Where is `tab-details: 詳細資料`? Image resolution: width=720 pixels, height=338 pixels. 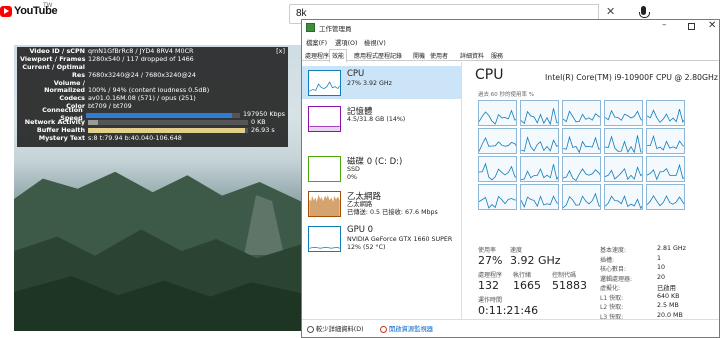
tab-details: 詳細資料 is located at coordinates (472, 55).